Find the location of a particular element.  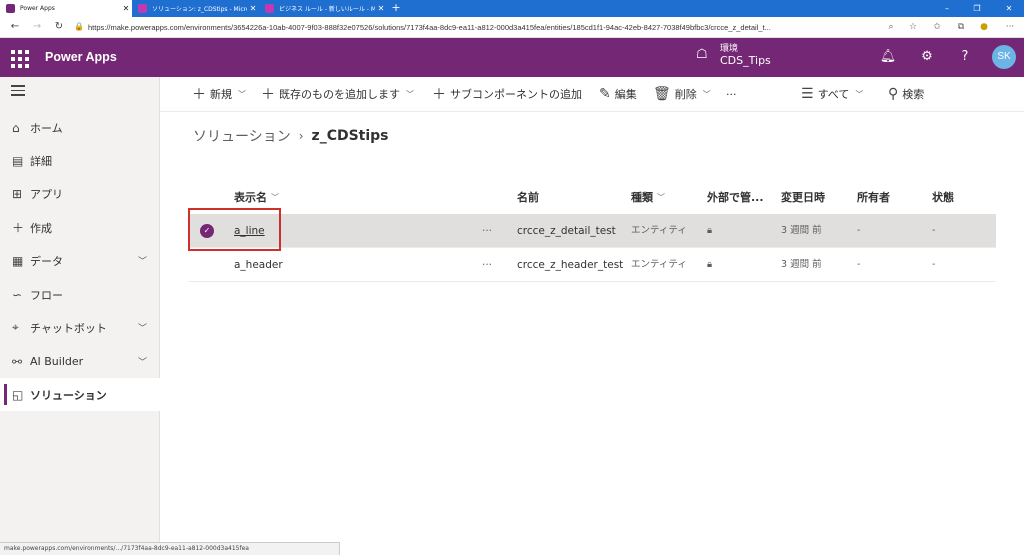

highlight-box is located at coordinates (234, 229).